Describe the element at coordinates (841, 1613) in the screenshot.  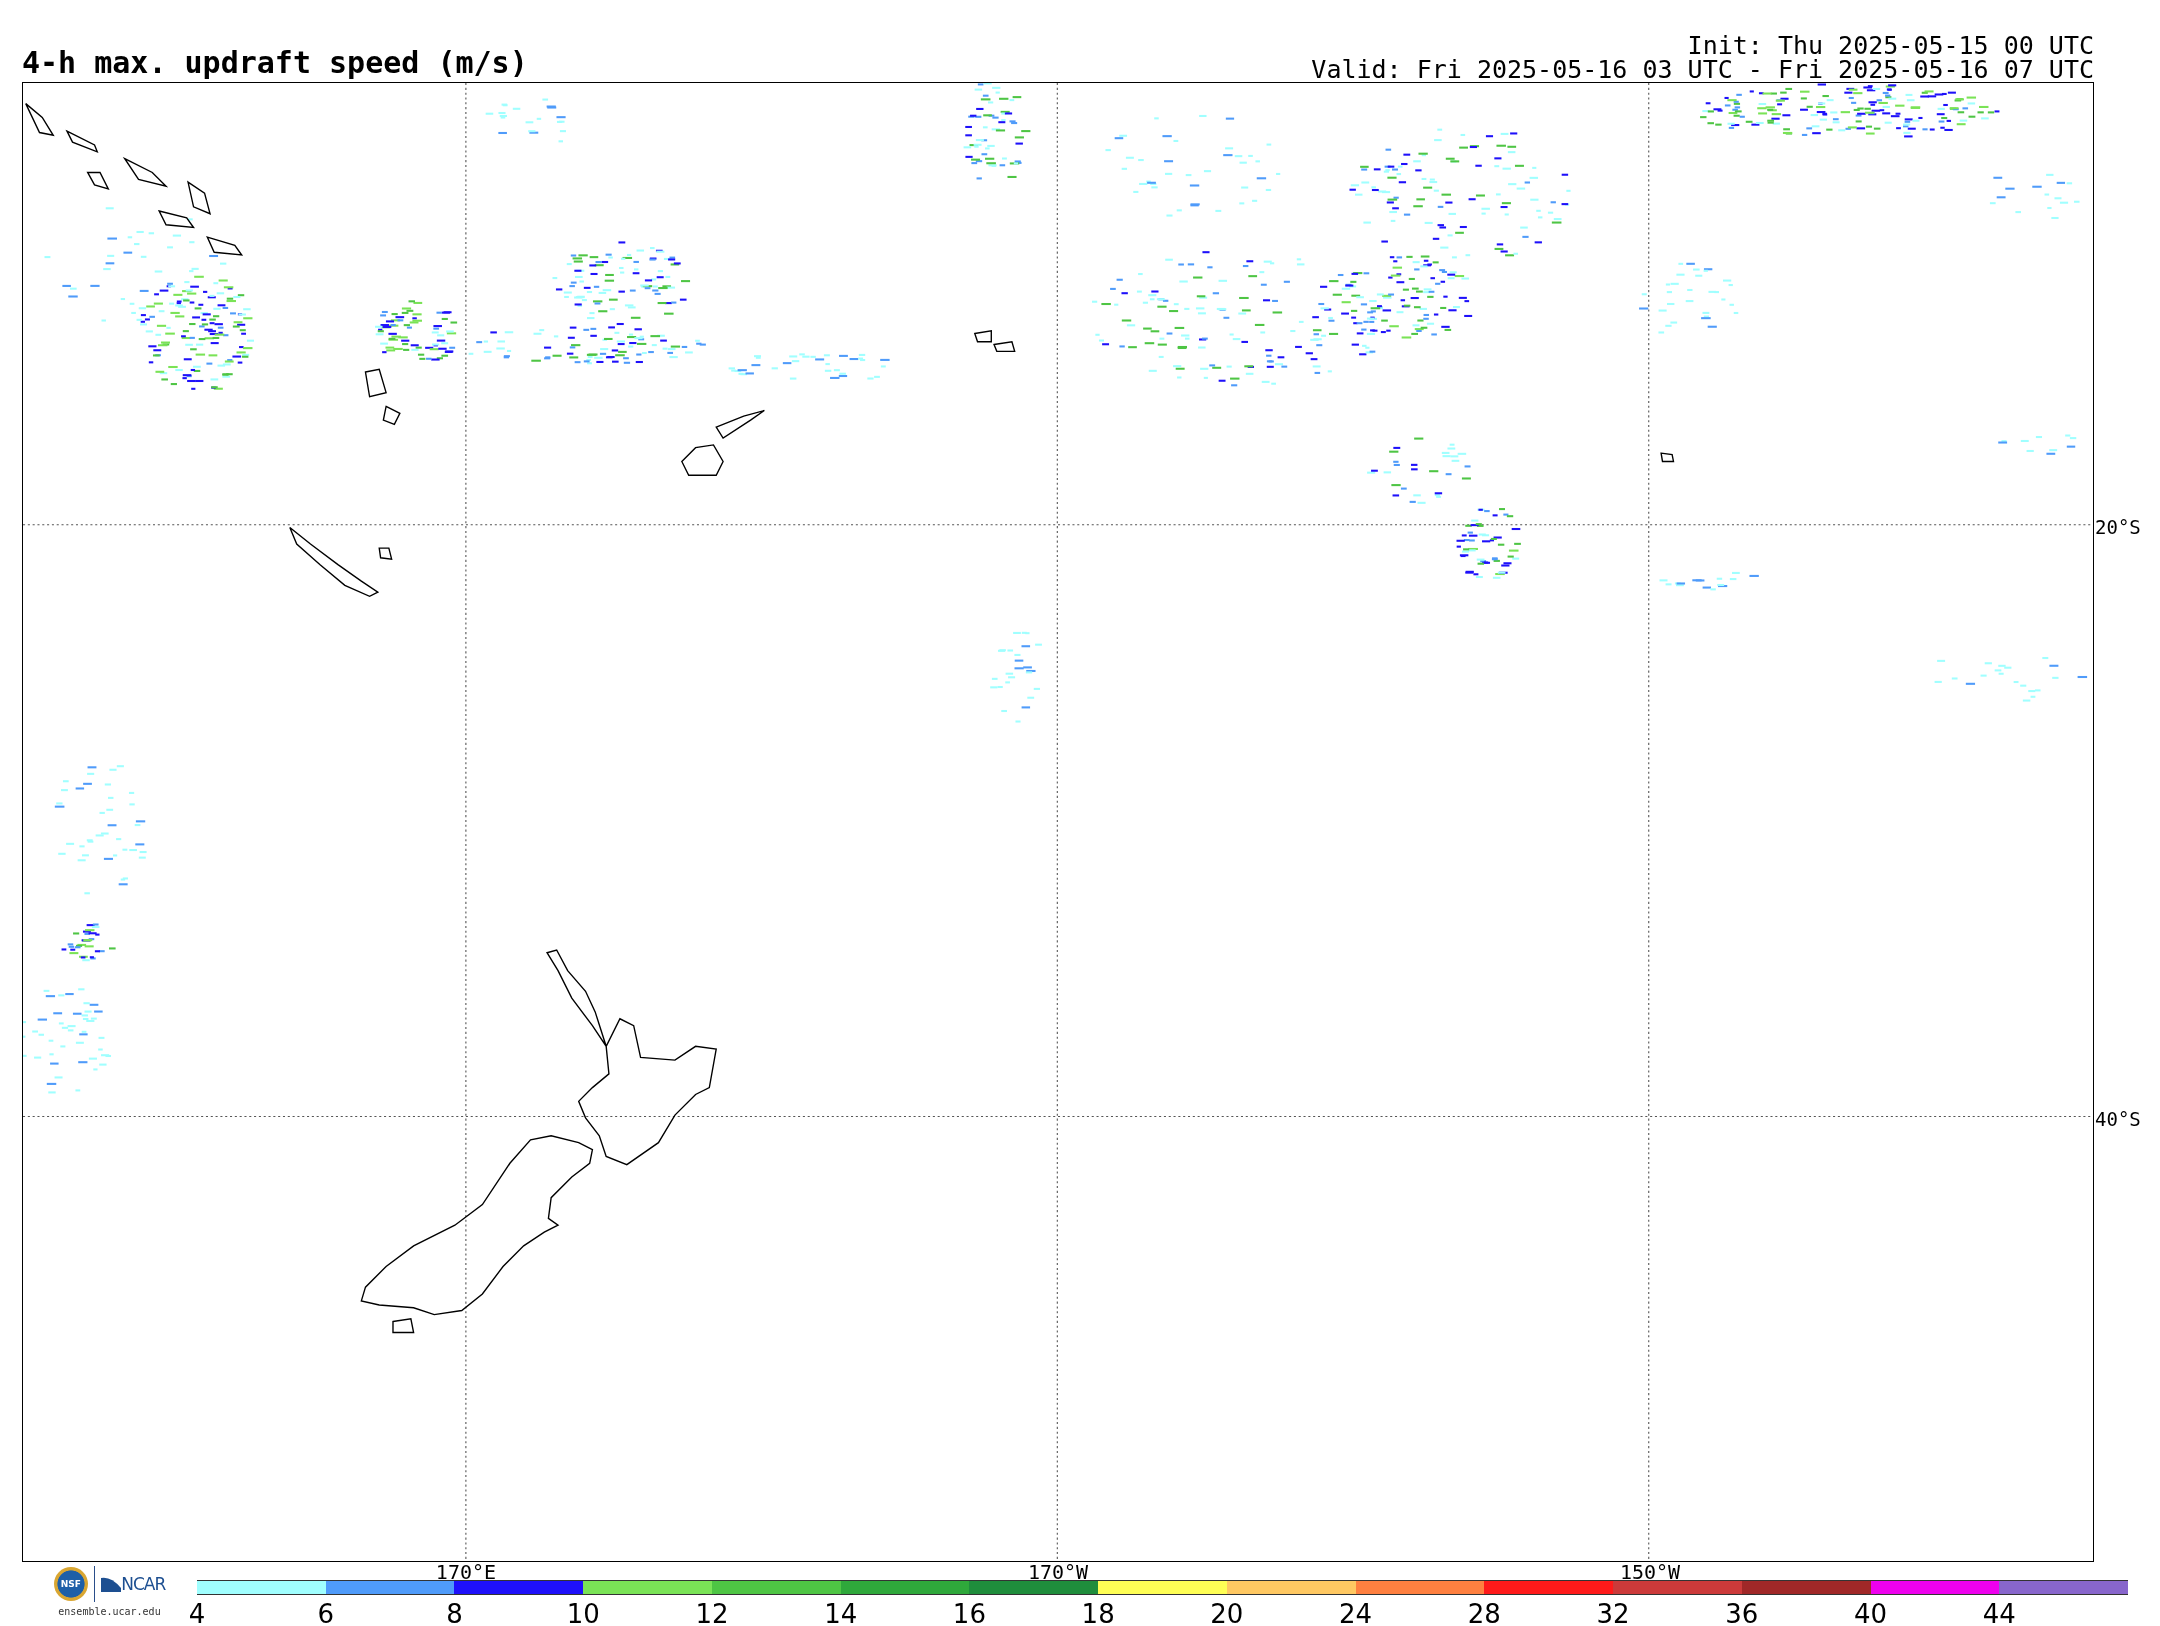
I see `colorbar-tick-label: 14` at that location.